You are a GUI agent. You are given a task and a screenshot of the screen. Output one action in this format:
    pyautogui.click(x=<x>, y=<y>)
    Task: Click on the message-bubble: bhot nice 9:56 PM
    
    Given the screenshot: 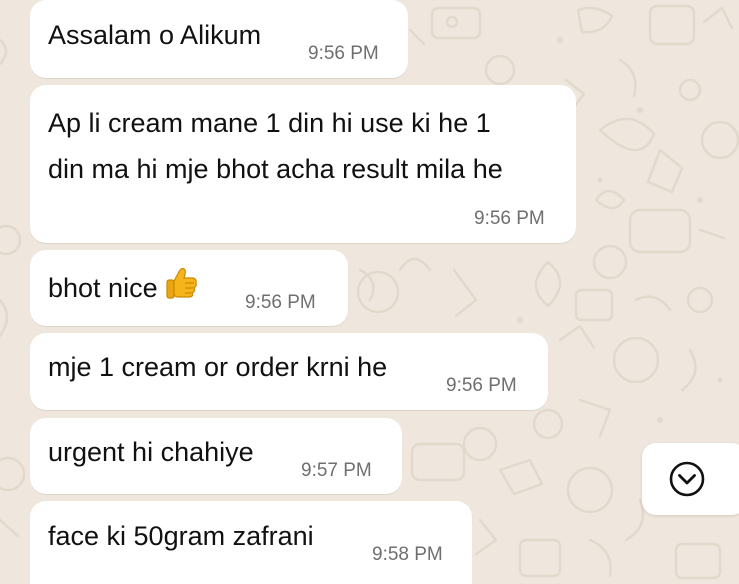 What is the action you would take?
    pyautogui.click(x=189, y=288)
    